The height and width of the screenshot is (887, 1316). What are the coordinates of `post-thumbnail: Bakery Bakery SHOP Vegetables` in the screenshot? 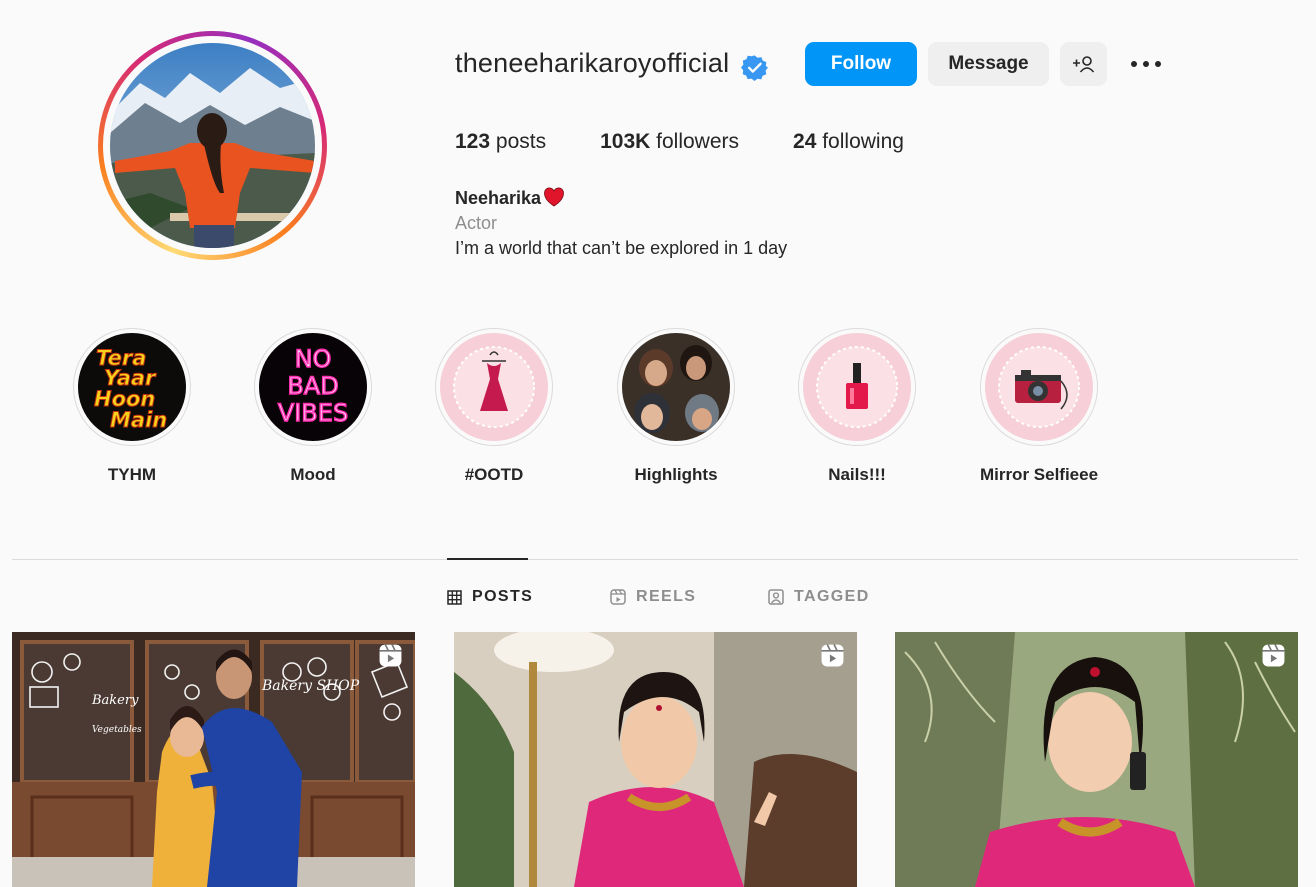 It's located at (213, 759).